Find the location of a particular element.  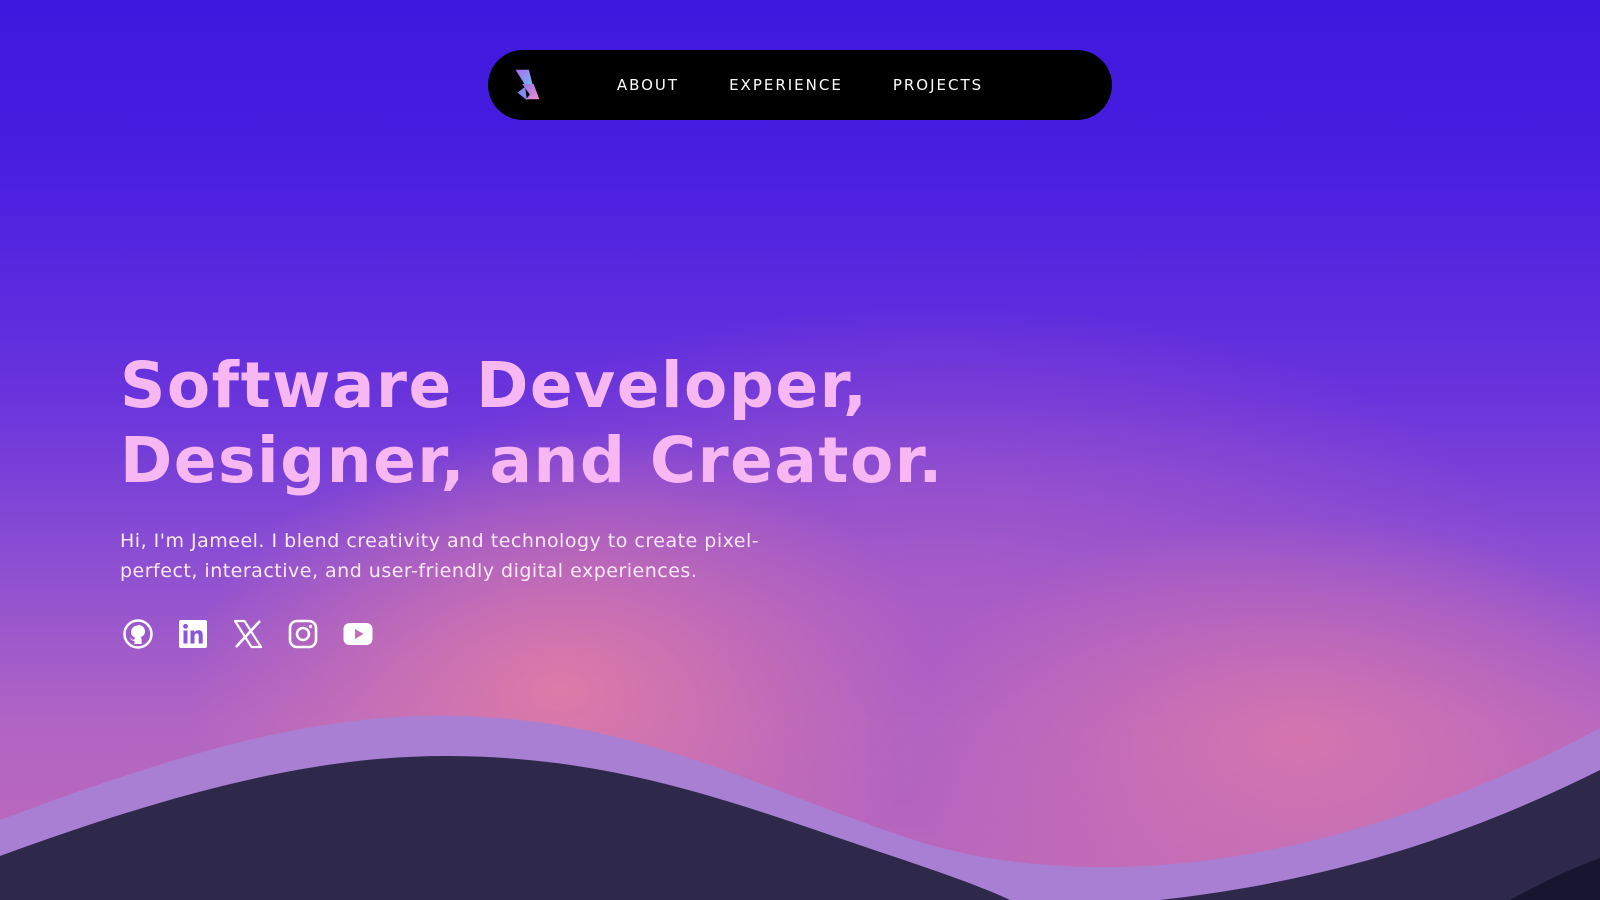

nav-link-about: ABOUT is located at coordinates (648, 85).